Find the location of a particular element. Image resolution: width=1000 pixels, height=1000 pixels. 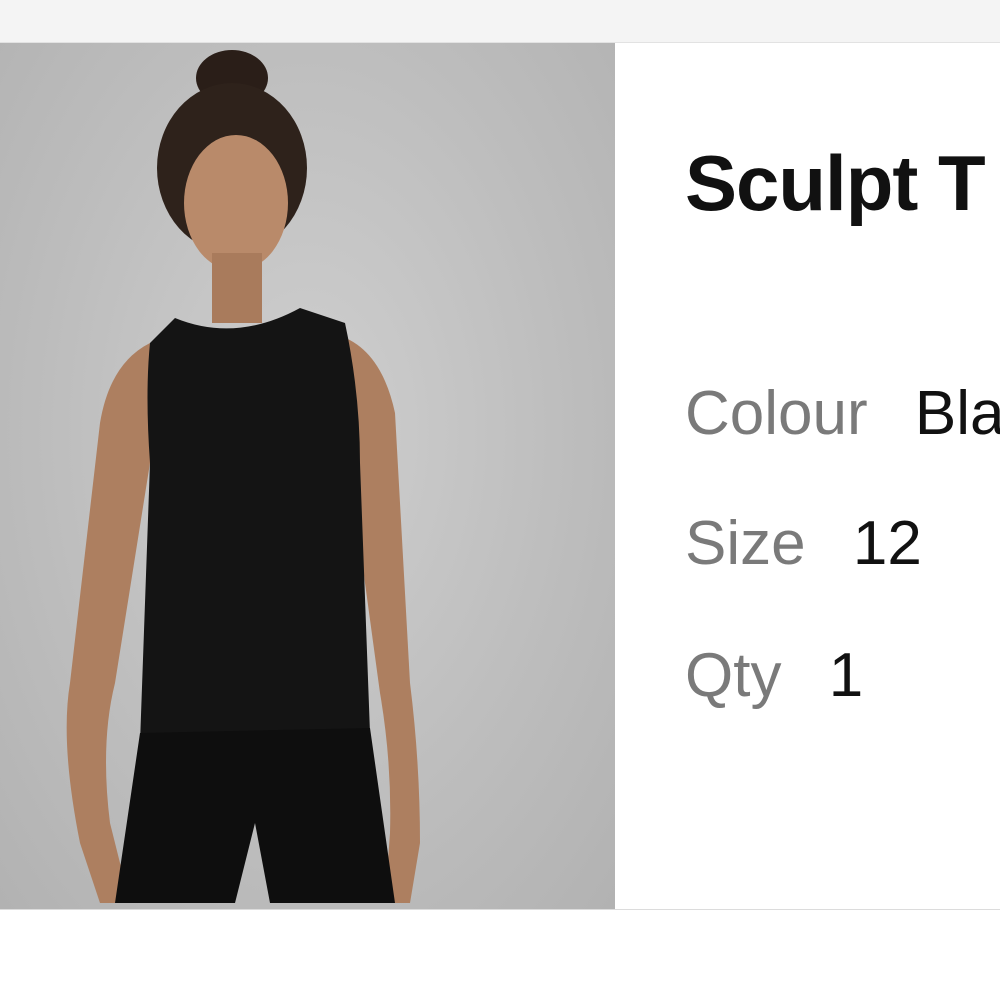

product-title: Sculpt T is located at coordinates (835, 183).